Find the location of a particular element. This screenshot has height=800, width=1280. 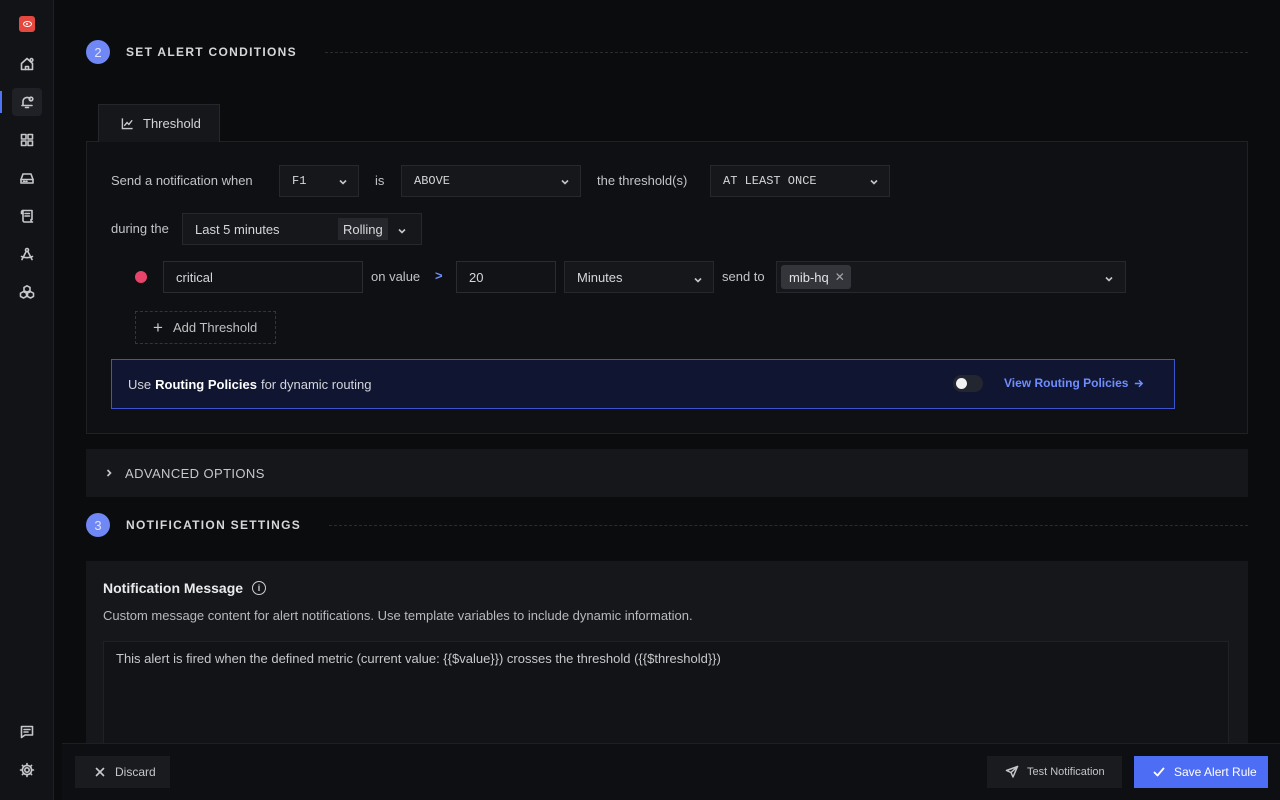

window-value: Last 5 minutes is located at coordinates (237, 229).